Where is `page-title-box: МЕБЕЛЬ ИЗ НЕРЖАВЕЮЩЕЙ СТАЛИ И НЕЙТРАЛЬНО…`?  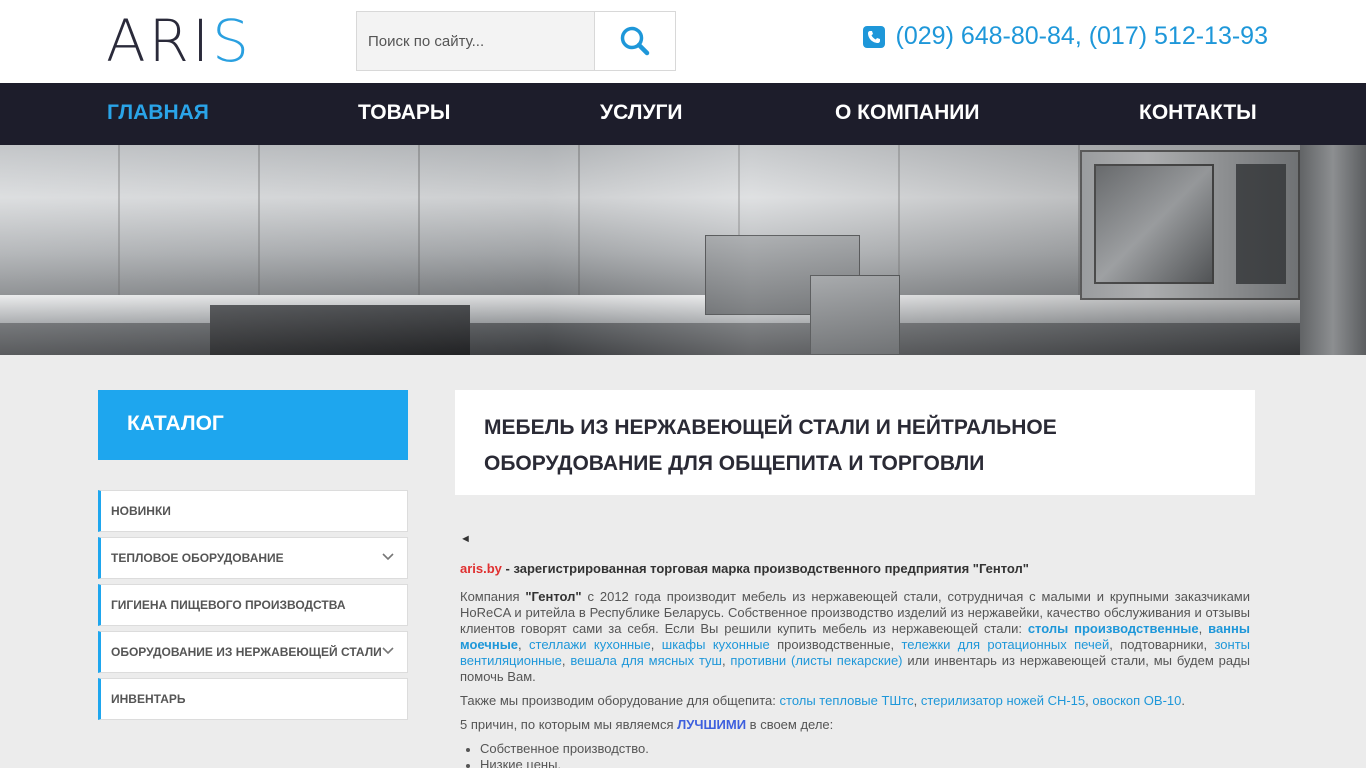 page-title-box: МЕБЕЛЬ ИЗ НЕРЖАВЕЮЩЕЙ СТАЛИ И НЕЙТРАЛЬНО… is located at coordinates (855, 442).